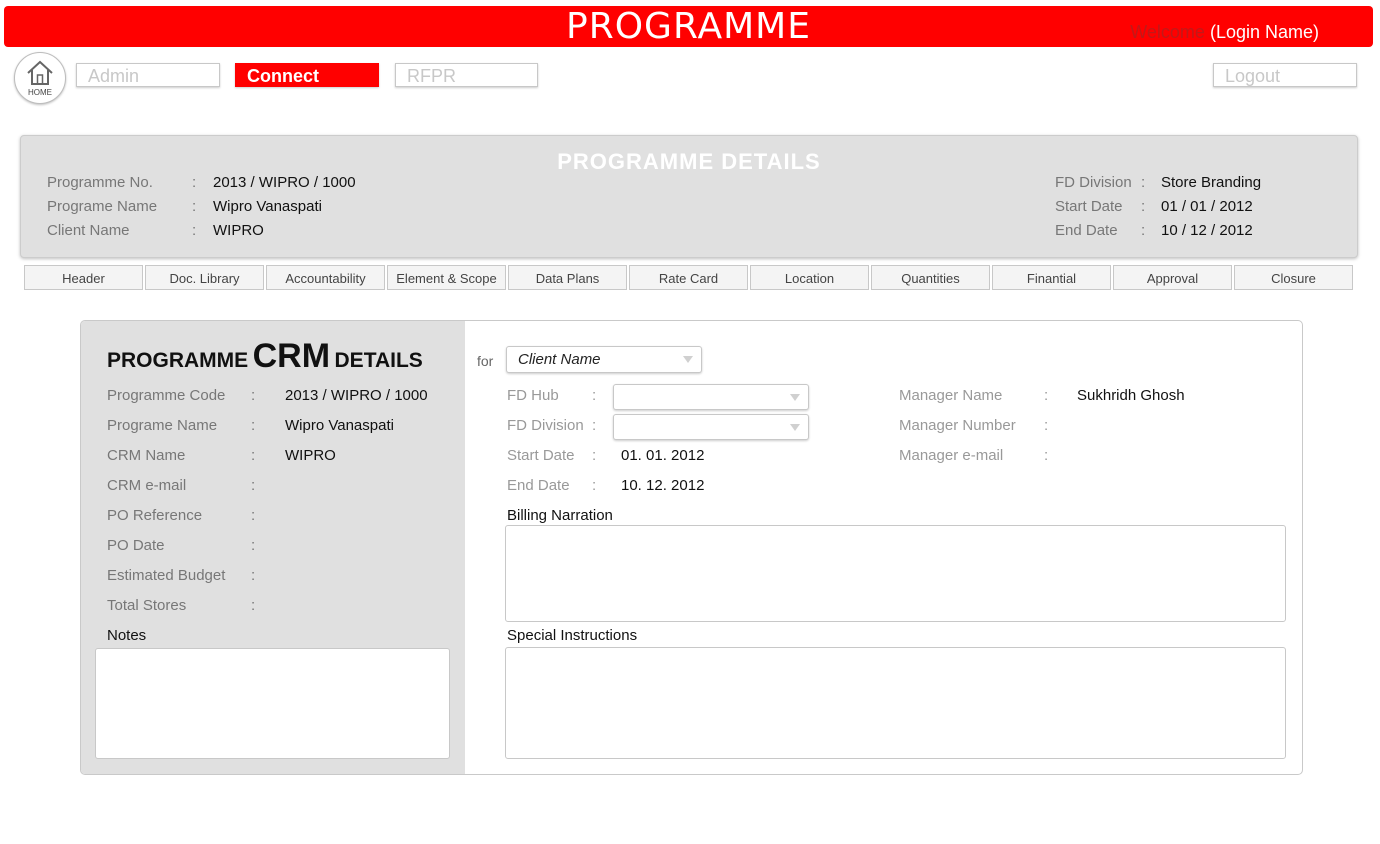 The image size is (1380, 844). Describe the element at coordinates (1158, 183) in the screenshot. I see `detail-row-fd-division: FD Division: Store Branding` at that location.